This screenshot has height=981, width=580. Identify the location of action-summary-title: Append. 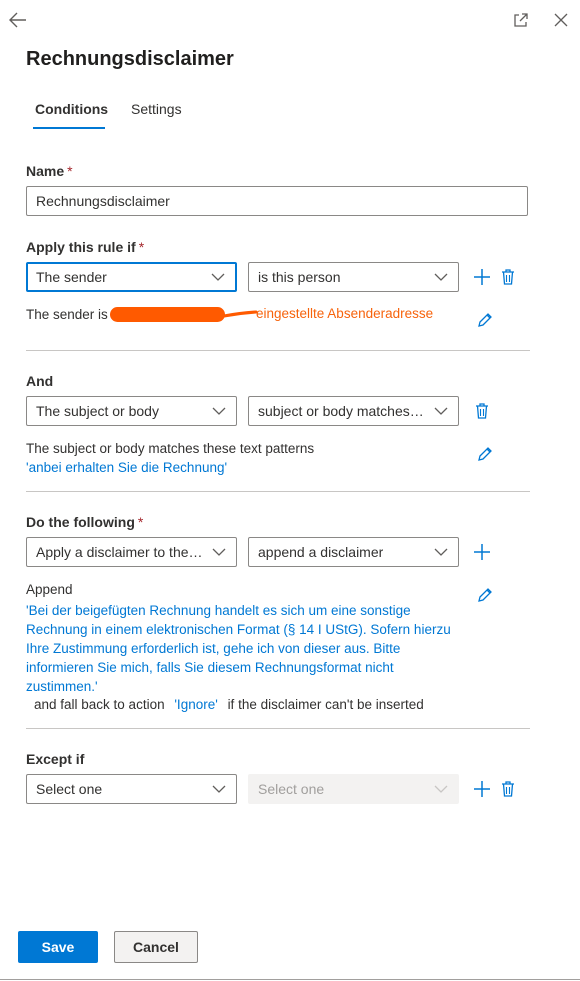
(49, 589).